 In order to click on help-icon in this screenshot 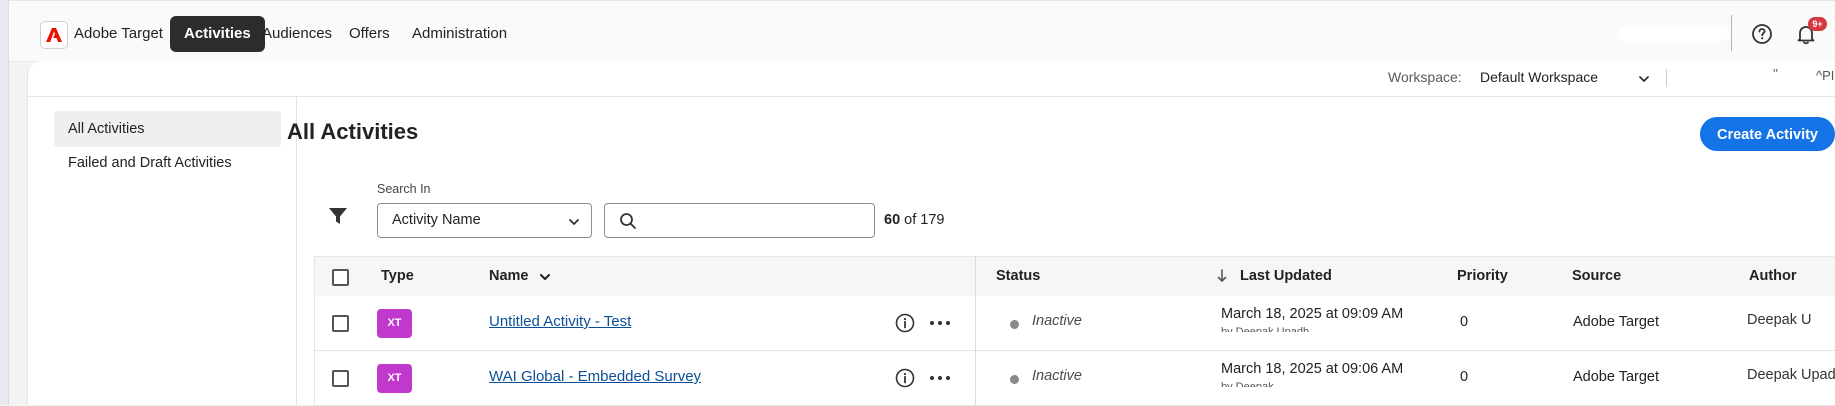, I will do `click(1762, 34)`.